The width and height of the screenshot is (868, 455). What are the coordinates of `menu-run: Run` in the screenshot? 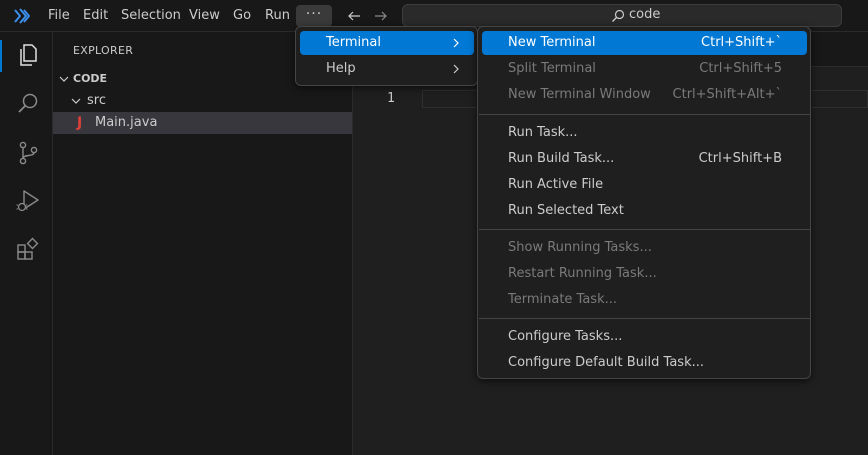 It's located at (277, 16).